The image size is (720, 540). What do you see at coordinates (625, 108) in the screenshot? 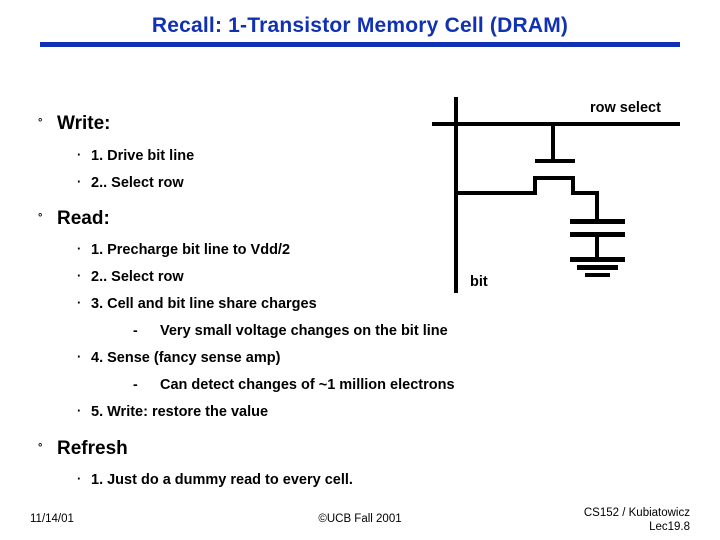
I see `row-select-label: row select` at bounding box center [625, 108].